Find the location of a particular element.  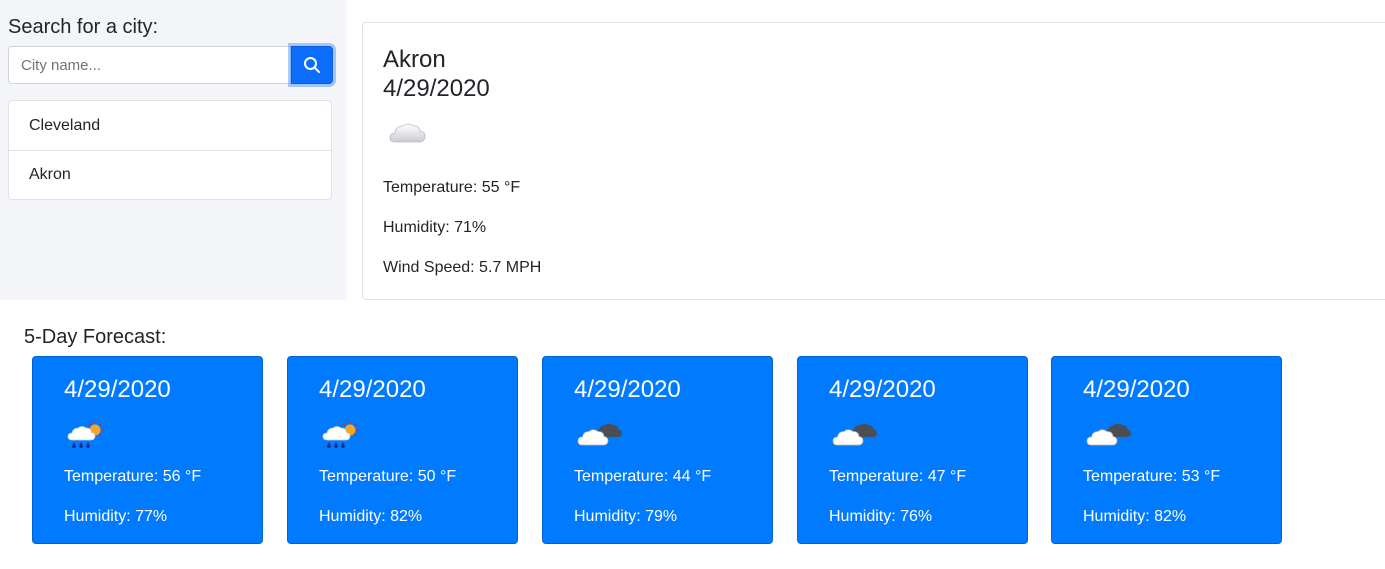

search-group is located at coordinates (170, 65).